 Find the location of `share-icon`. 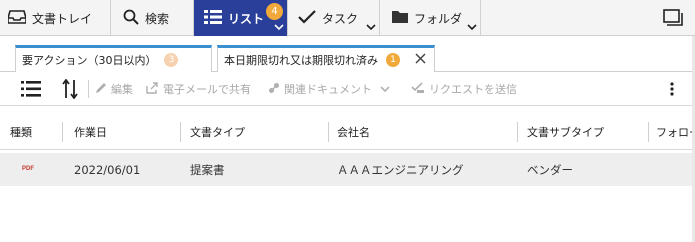

share-icon is located at coordinates (152, 89).